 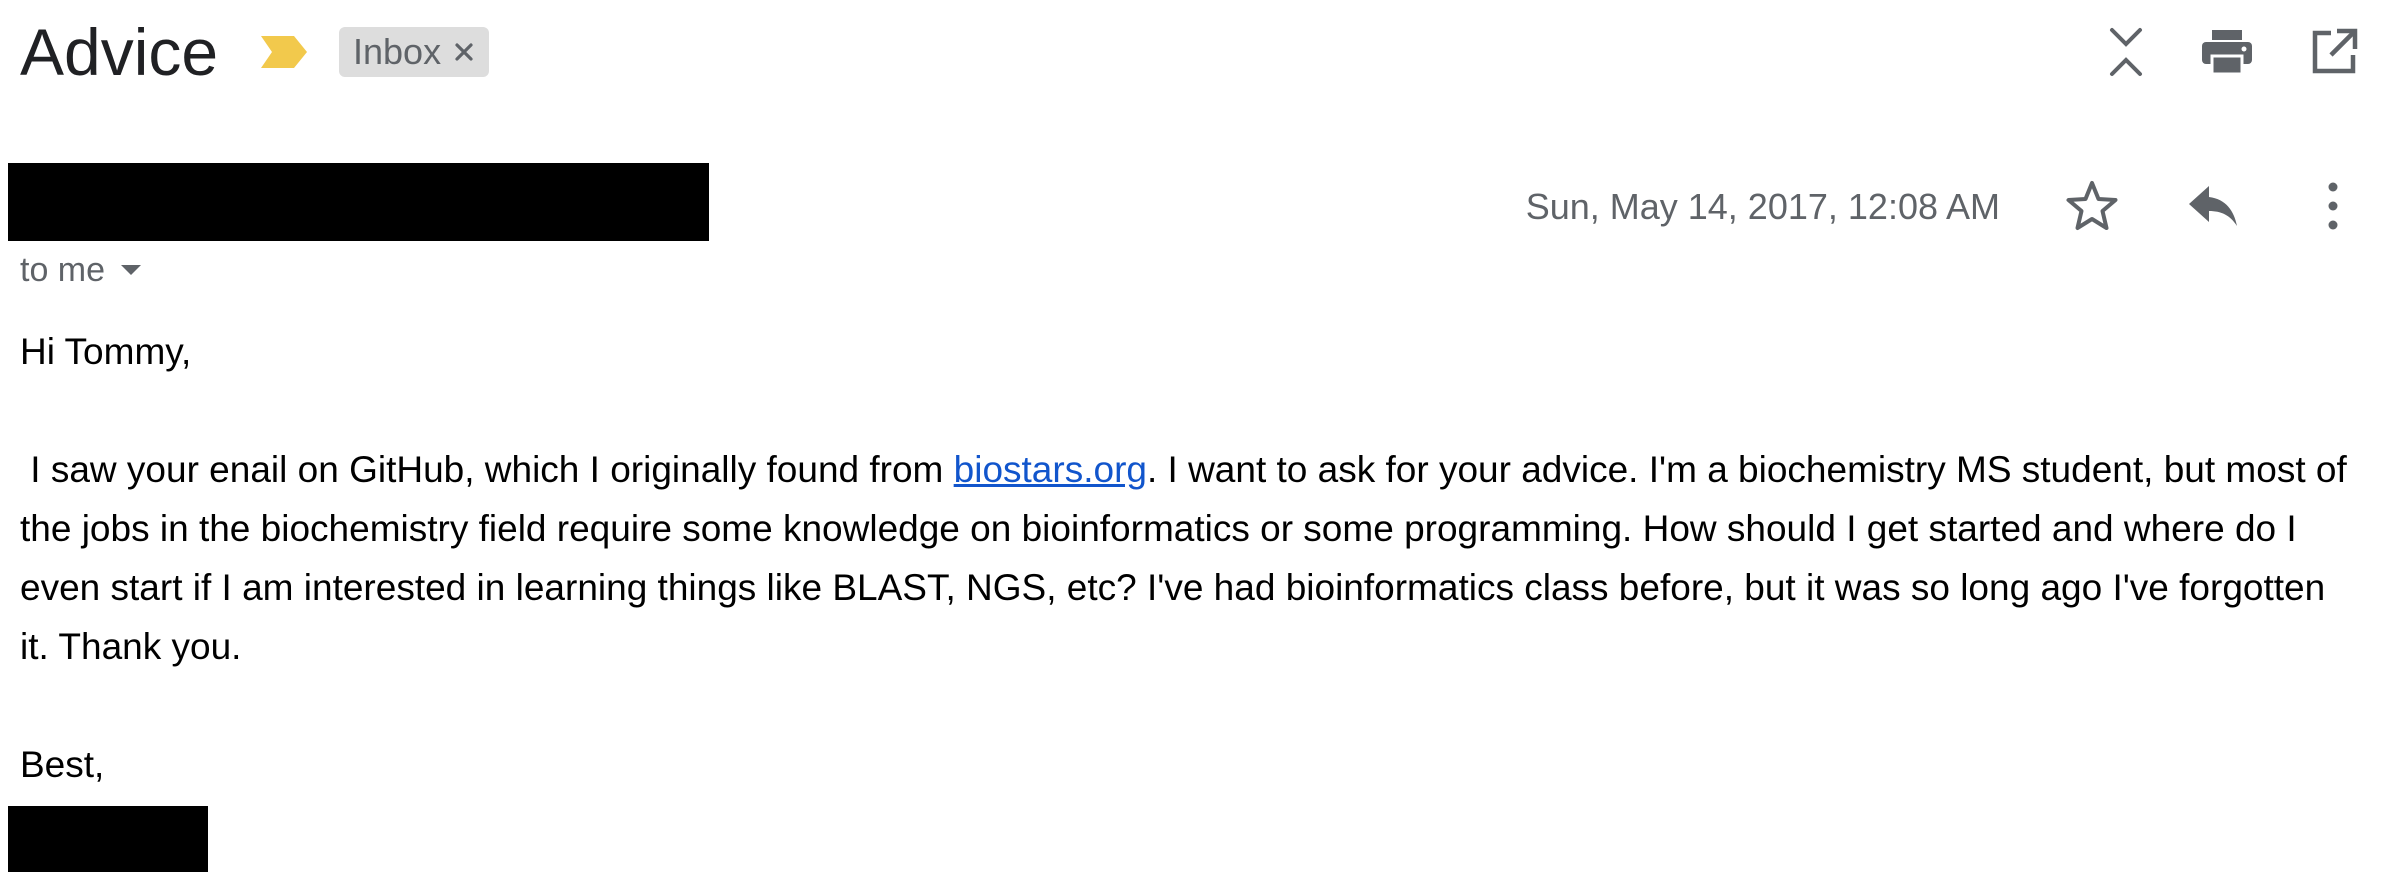 I want to click on open-in-new-window-button, so click(x=2334, y=52).